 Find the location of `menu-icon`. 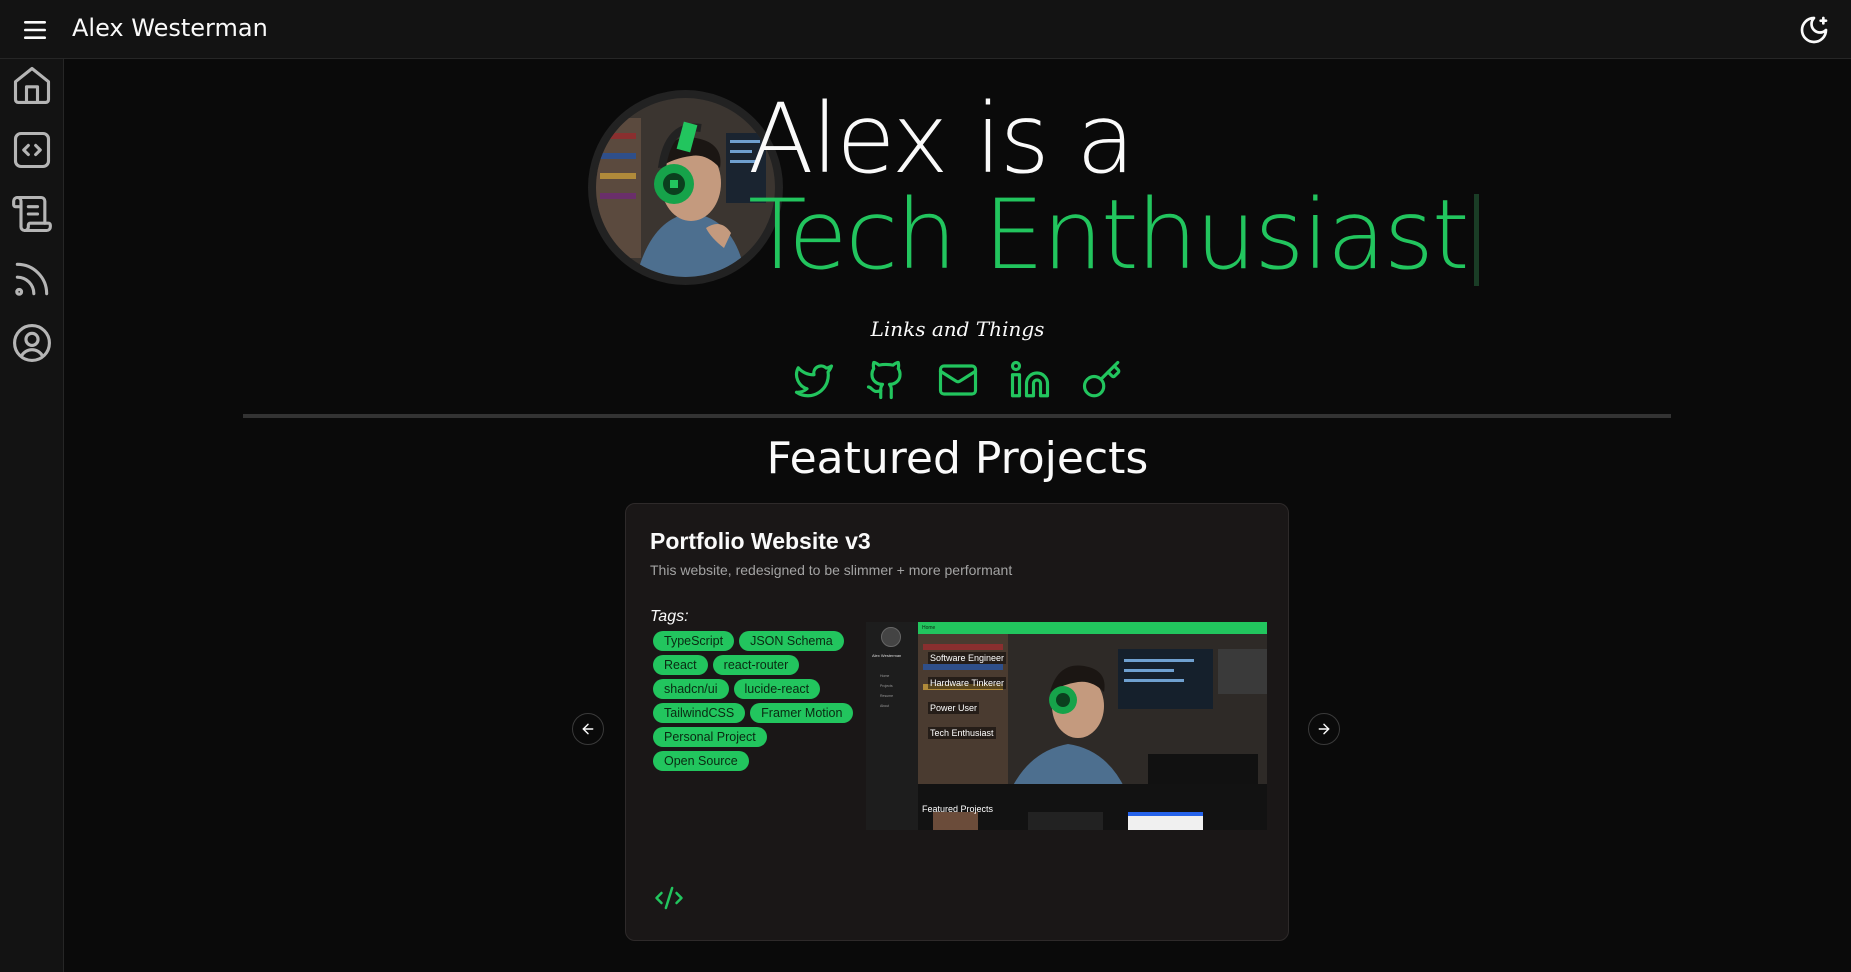

menu-icon is located at coordinates (36, 30).